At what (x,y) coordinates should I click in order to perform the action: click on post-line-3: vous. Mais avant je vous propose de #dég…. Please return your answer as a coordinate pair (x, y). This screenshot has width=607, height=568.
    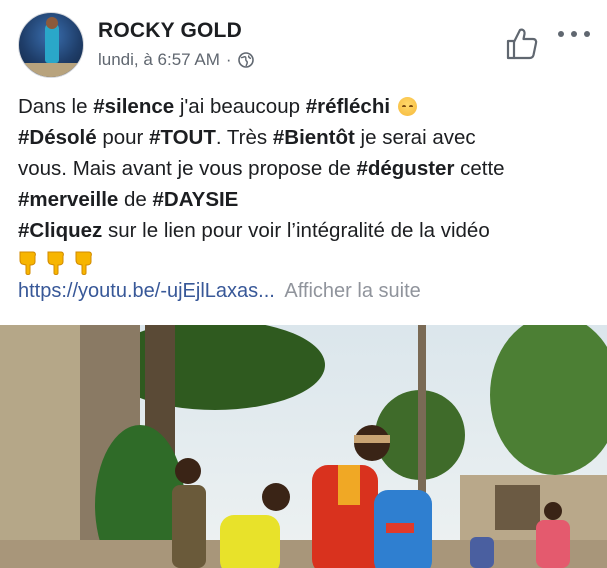
    Looking at the image, I should click on (261, 168).